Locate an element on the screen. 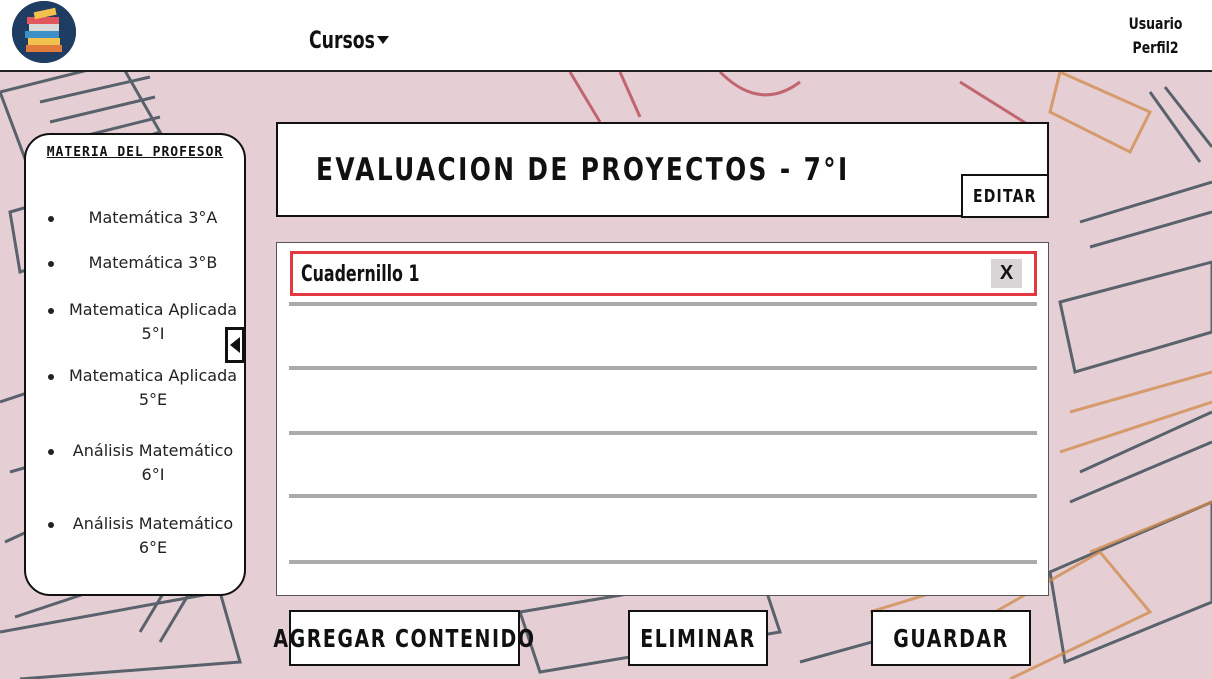  close-icon: X is located at coordinates (1006, 273).